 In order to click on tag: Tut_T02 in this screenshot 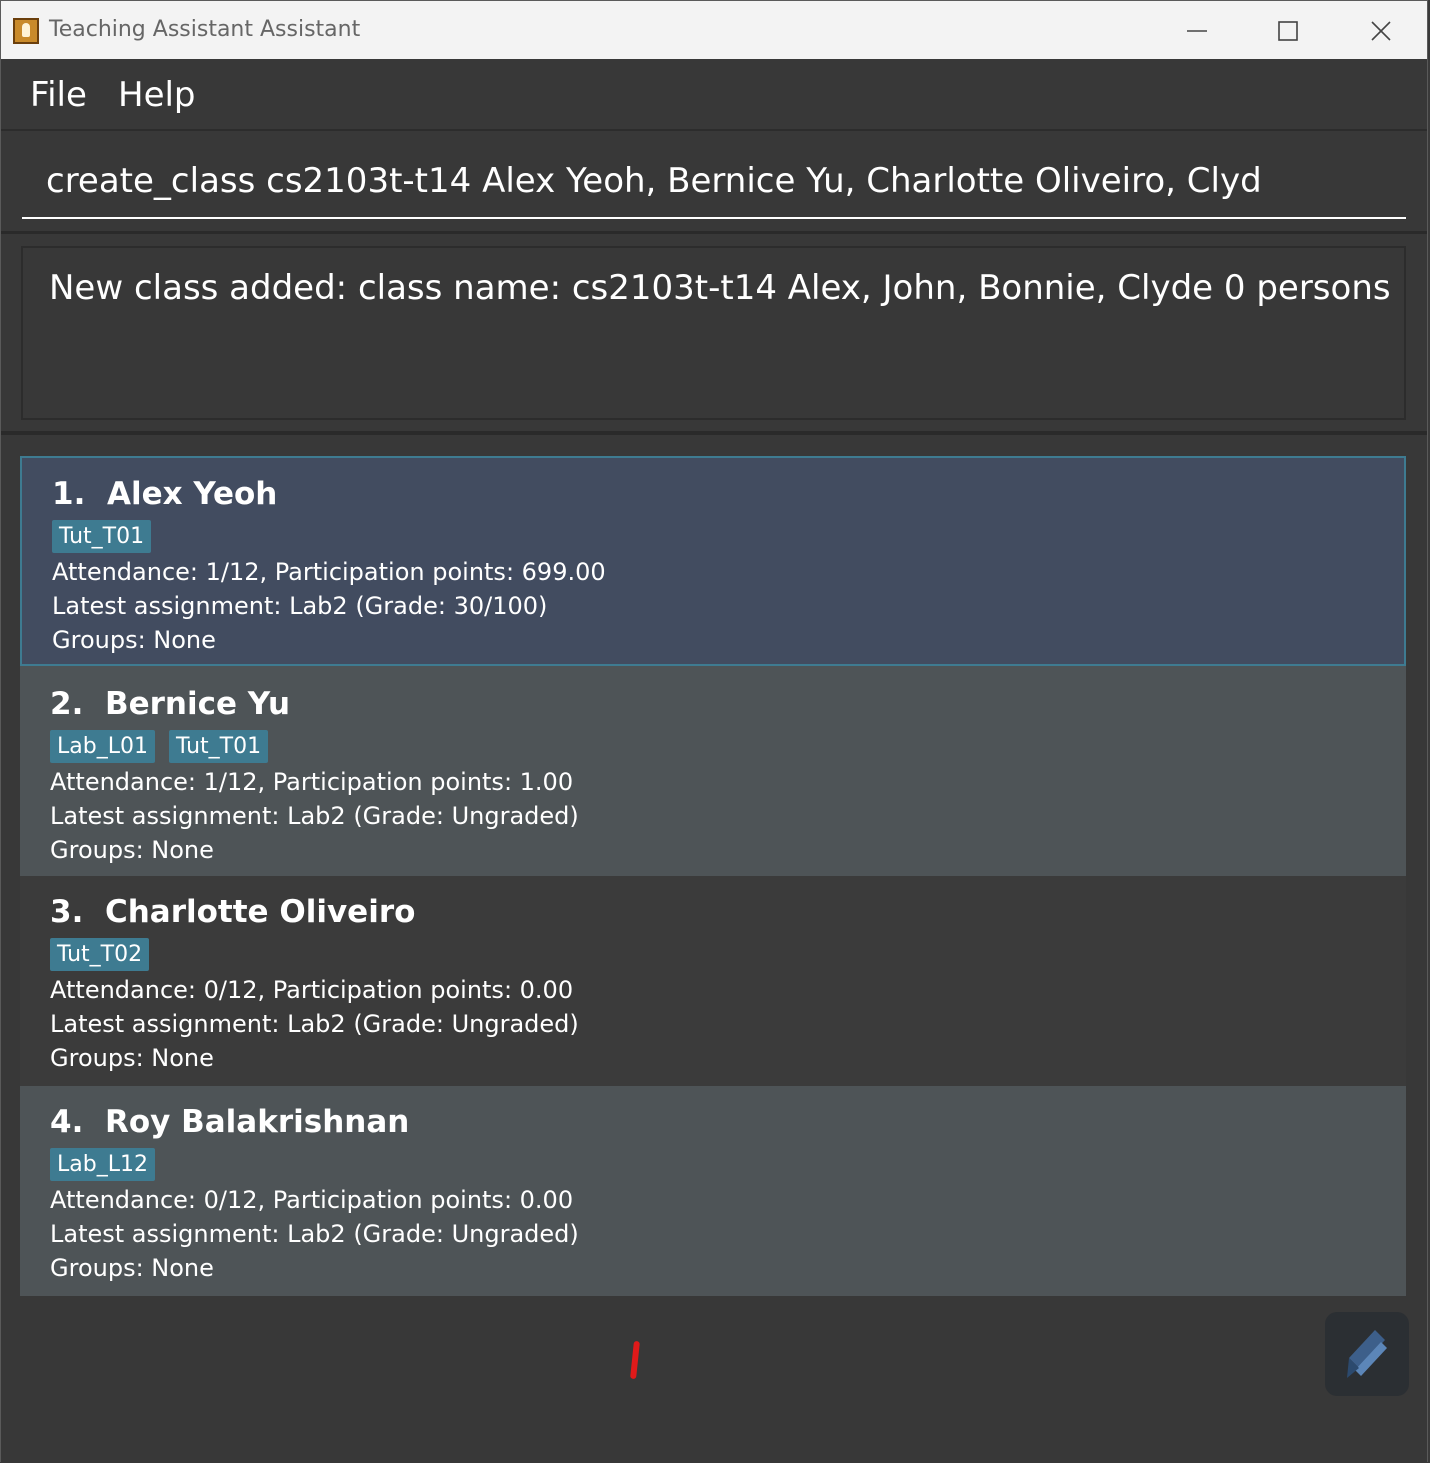, I will do `click(100, 954)`.